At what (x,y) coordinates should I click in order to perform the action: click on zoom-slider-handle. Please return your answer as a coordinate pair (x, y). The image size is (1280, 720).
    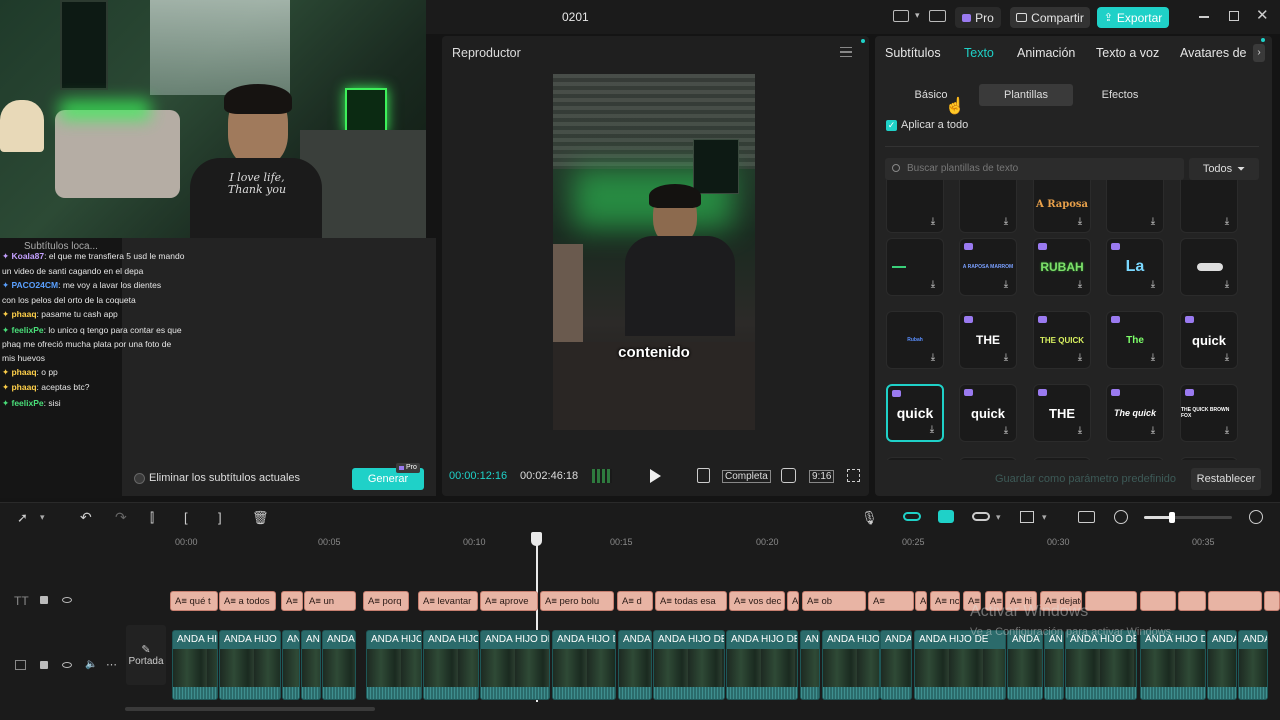
    Looking at the image, I should click on (1172, 517).